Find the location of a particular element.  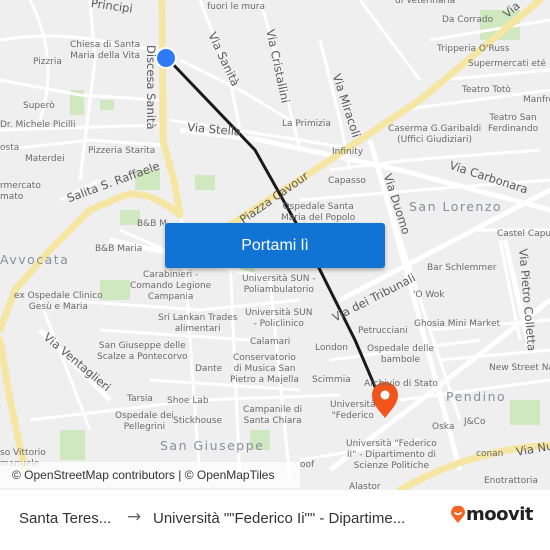

moovit-logo: moovit is located at coordinates (492, 514).